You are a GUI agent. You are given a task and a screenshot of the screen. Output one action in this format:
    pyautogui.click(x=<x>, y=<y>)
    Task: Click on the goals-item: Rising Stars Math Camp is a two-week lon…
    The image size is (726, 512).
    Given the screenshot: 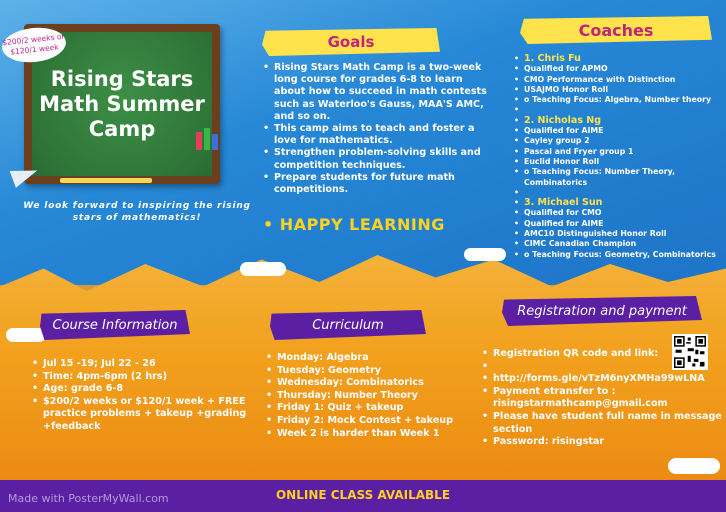 What is the action you would take?
    pyautogui.click(x=375, y=92)
    